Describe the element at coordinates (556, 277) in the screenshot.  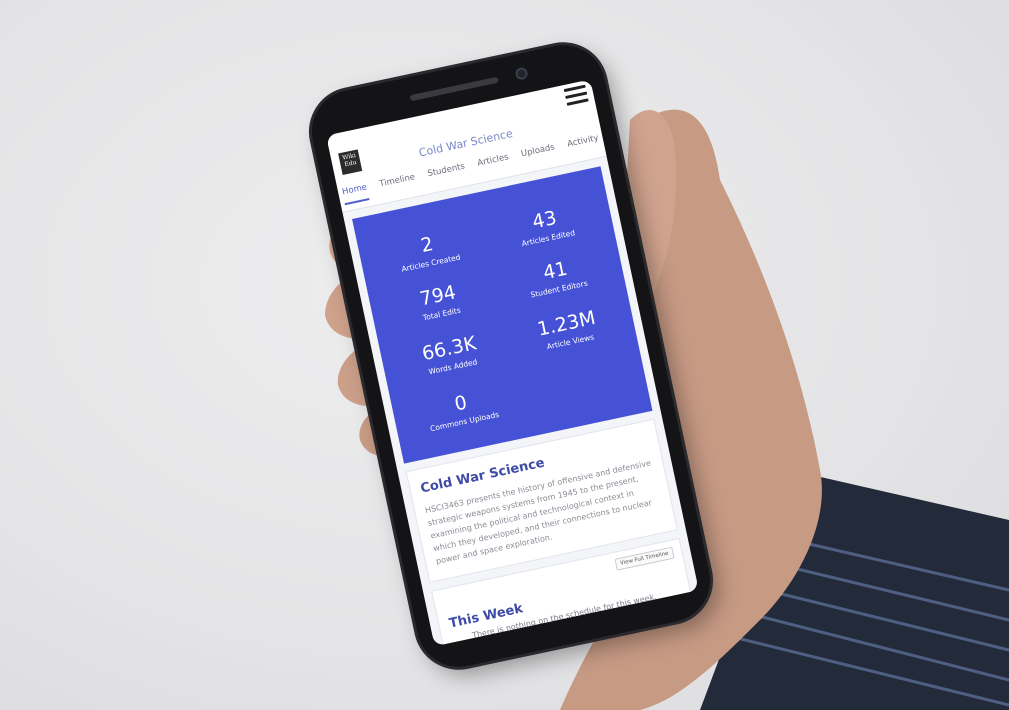
I see `stat-student-editors: 41 Student Editors` at that location.